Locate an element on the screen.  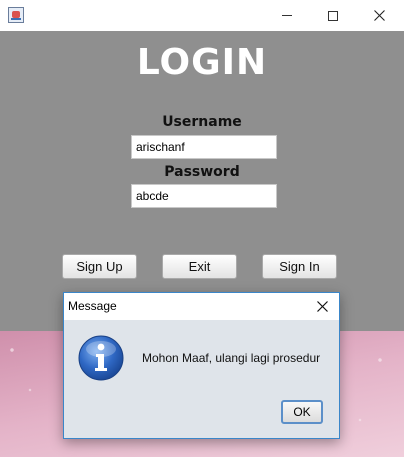
sign-in-button: Sign In is located at coordinates (299, 266).